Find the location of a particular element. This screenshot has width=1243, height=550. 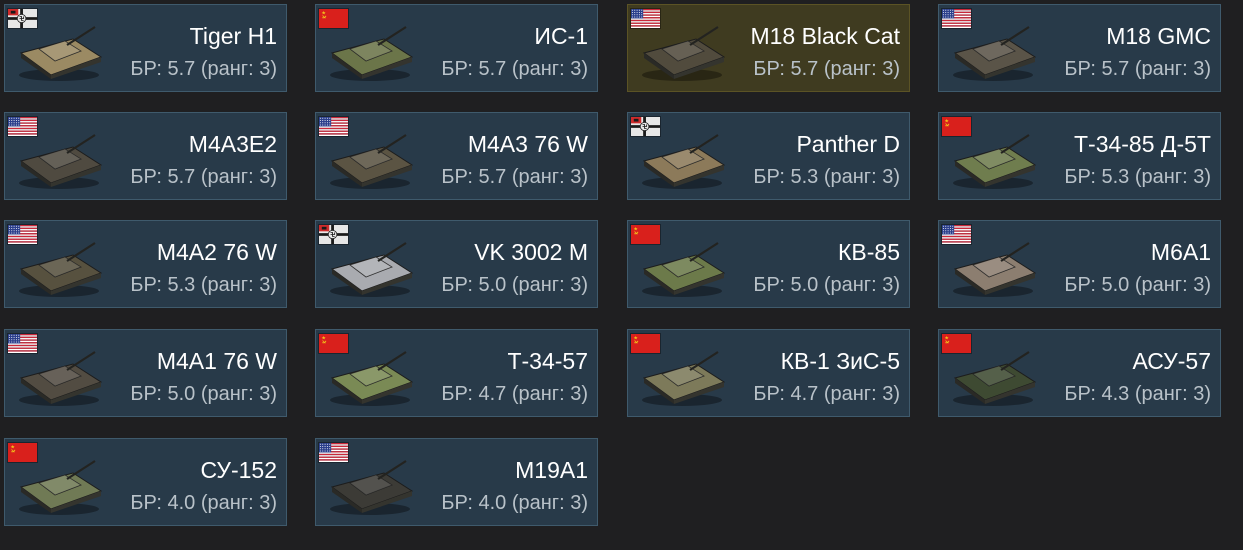

vehicle-card: VK 3002 M БР: 5.0 (ранг: 3) is located at coordinates (456, 264).